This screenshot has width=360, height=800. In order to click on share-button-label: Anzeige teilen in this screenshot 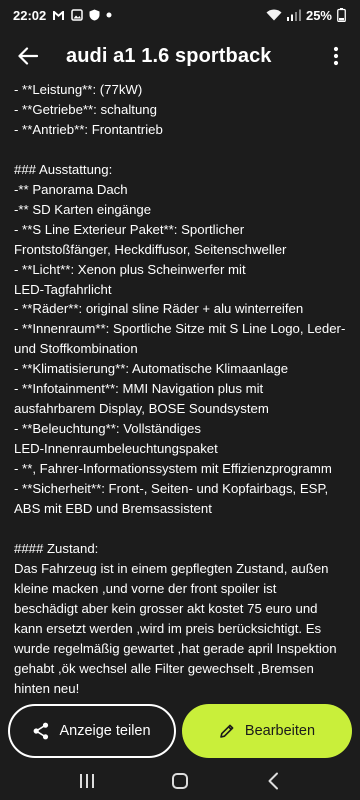, I will do `click(105, 731)`.